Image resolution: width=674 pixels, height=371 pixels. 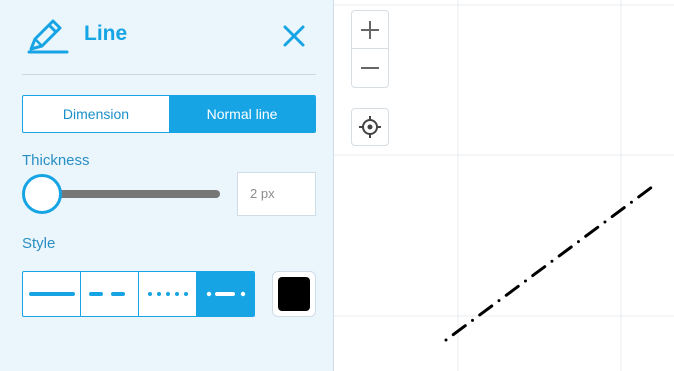 What do you see at coordinates (131, 194) in the screenshot?
I see `slider-track` at bounding box center [131, 194].